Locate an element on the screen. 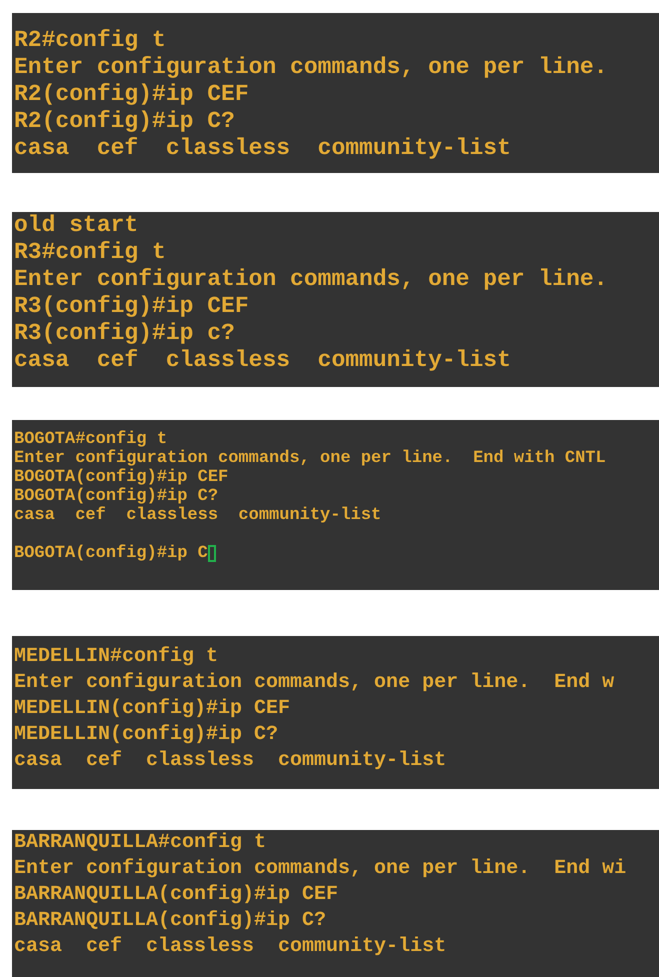 This screenshot has height=977, width=659. terminal-line: Enter configuration commands, one per line. End wi is located at coordinates (320, 869).